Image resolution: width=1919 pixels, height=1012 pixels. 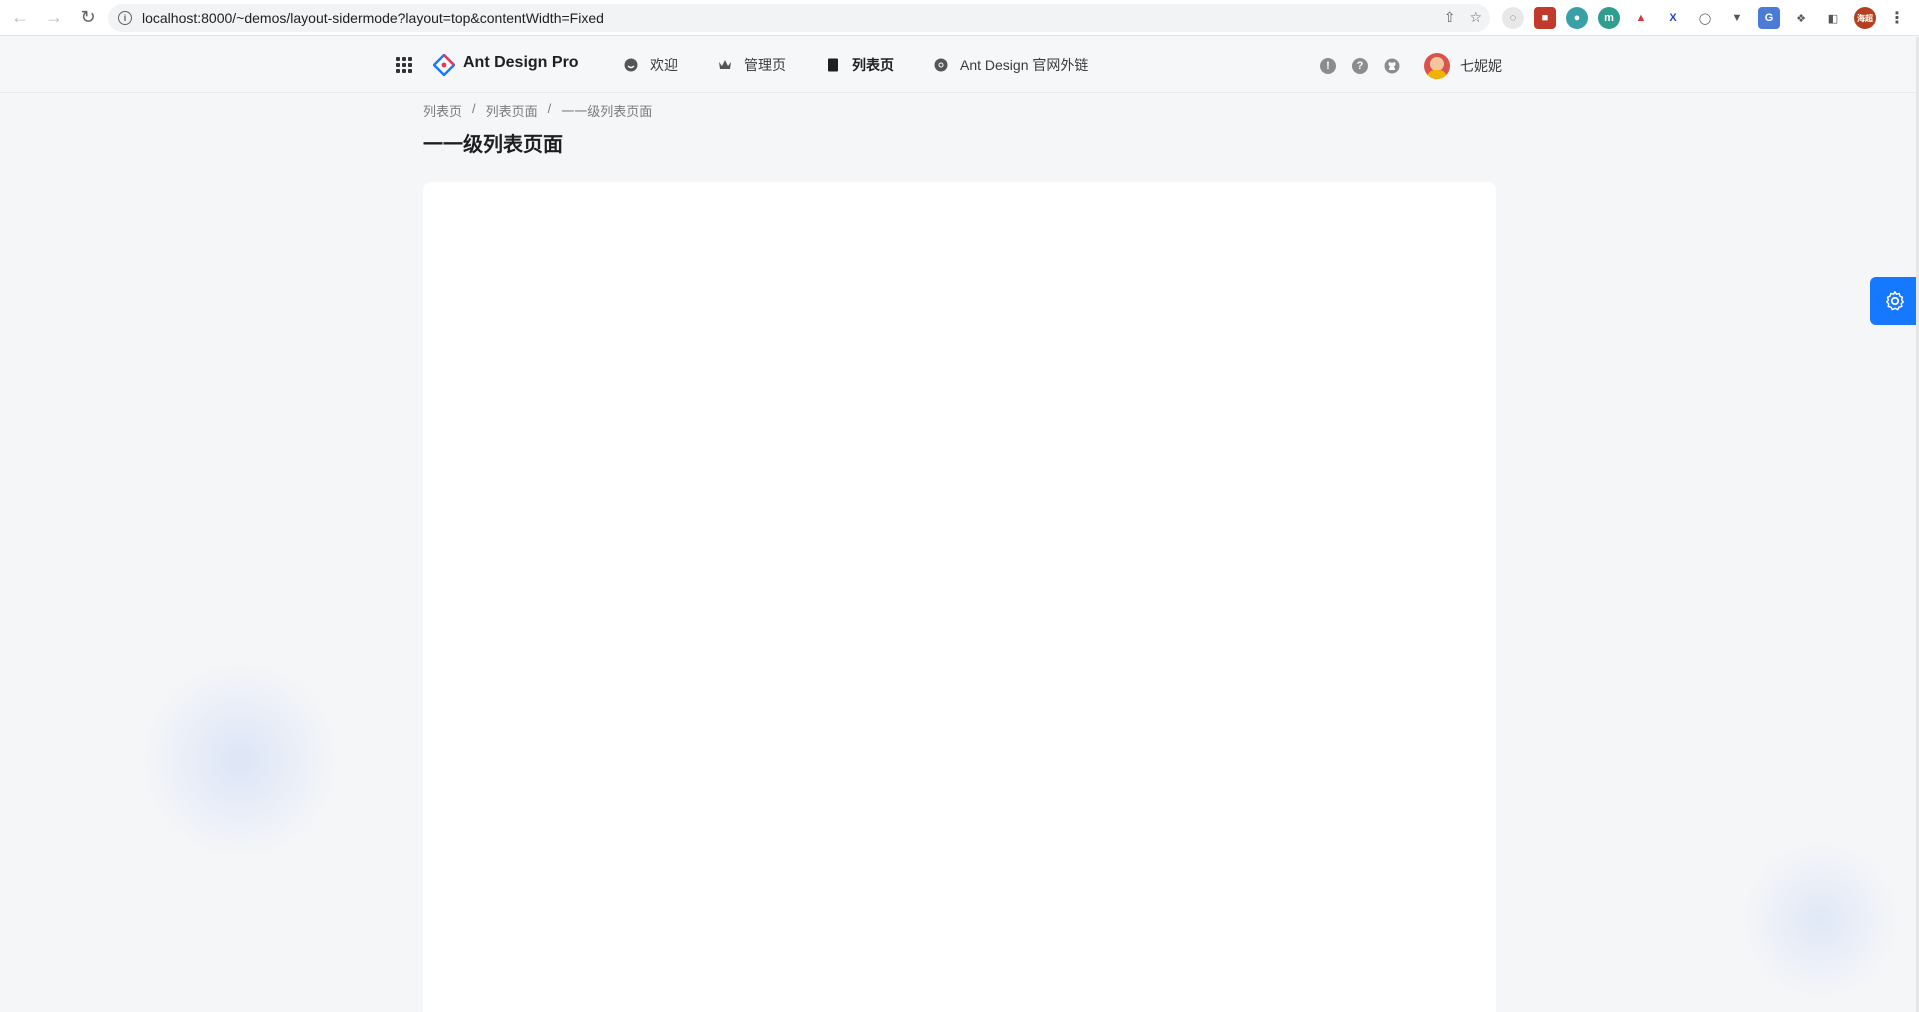 What do you see at coordinates (1673, 18) in the screenshot?
I see `extension-icon-6: X` at bounding box center [1673, 18].